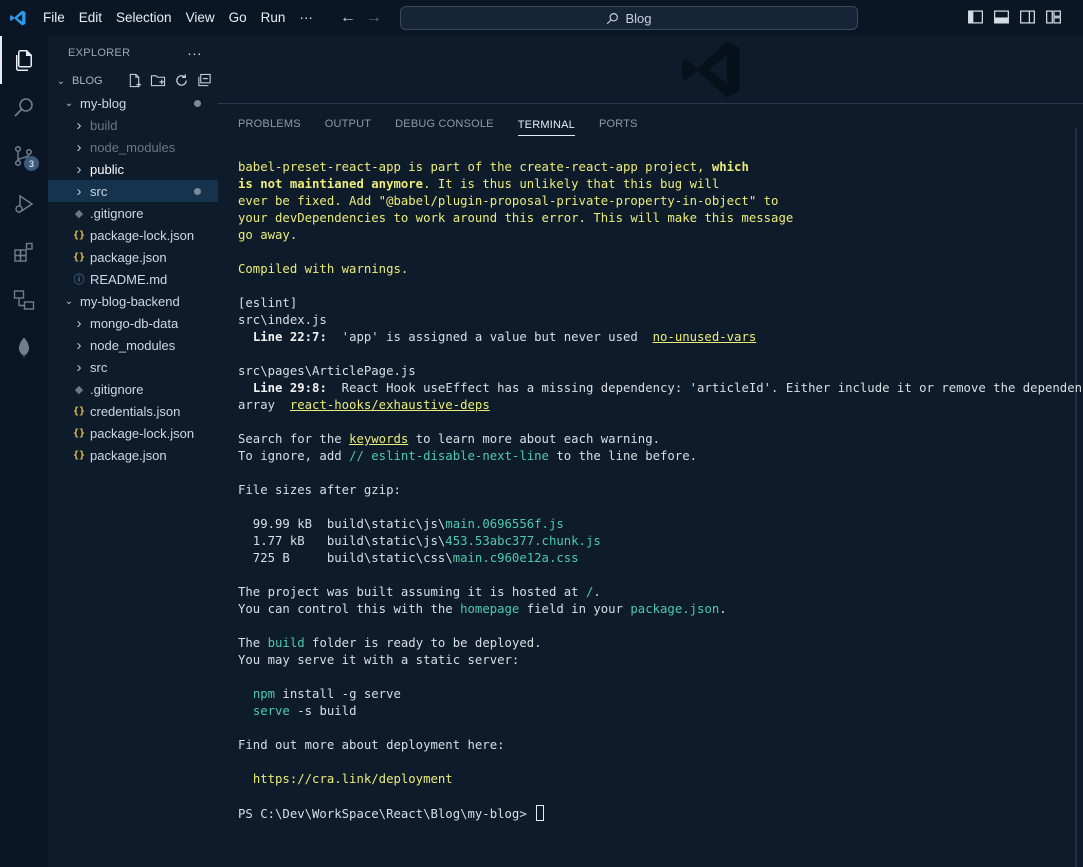  What do you see at coordinates (268, 235) in the screenshot?
I see `terminal-text: go away.` at bounding box center [268, 235].